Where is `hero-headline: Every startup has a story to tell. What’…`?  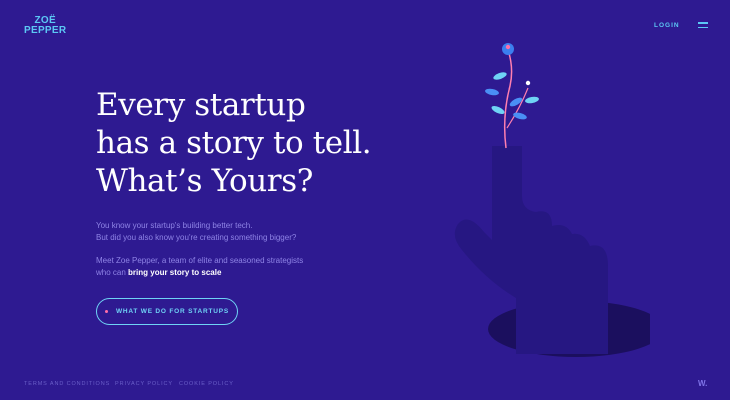
hero-headline: Every startup has a story to tell. What’… is located at coordinates (234, 143).